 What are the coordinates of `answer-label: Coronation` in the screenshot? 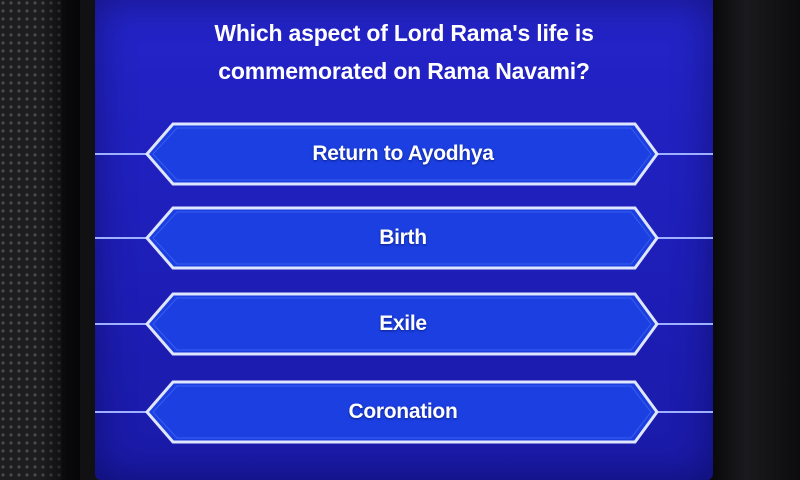 It's located at (403, 411).